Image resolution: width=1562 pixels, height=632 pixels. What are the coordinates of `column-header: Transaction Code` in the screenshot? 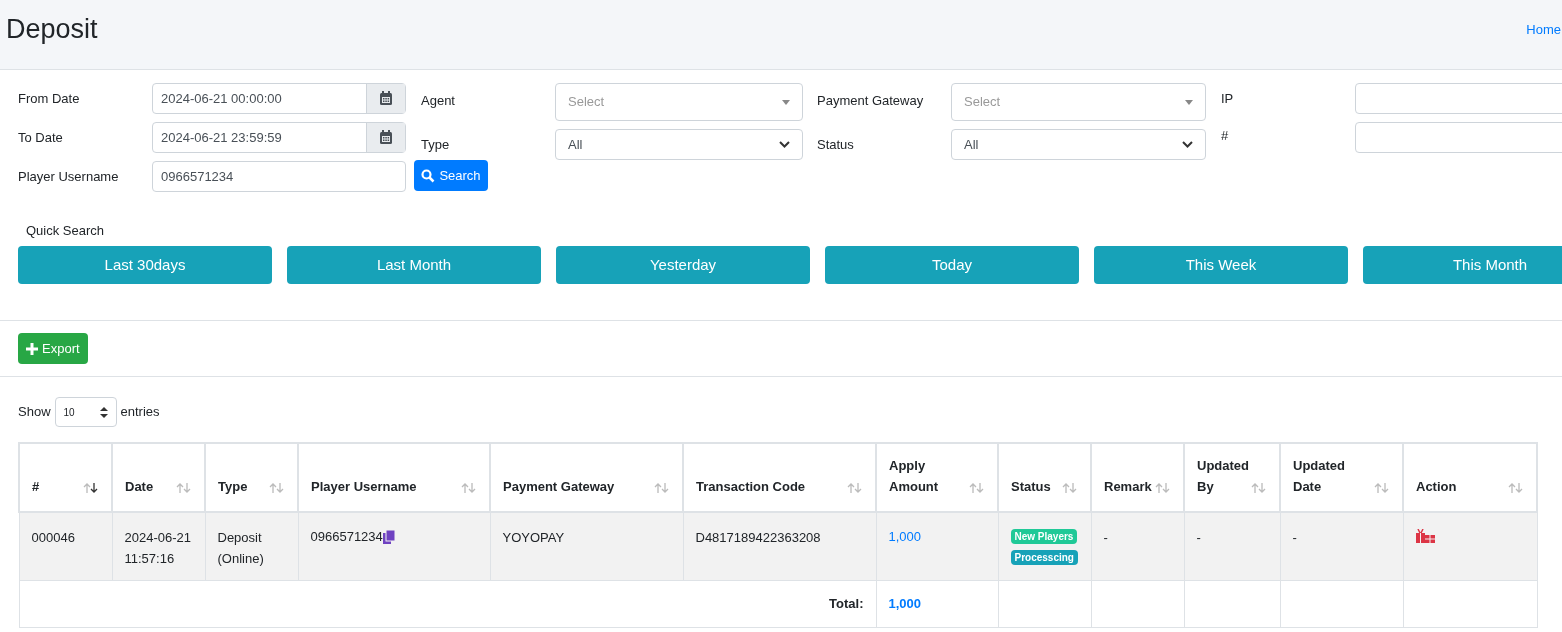 It's located at (751, 486).